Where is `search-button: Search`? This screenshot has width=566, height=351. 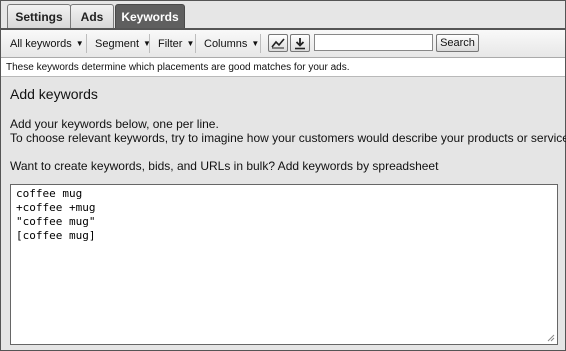
search-button: Search is located at coordinates (457, 43).